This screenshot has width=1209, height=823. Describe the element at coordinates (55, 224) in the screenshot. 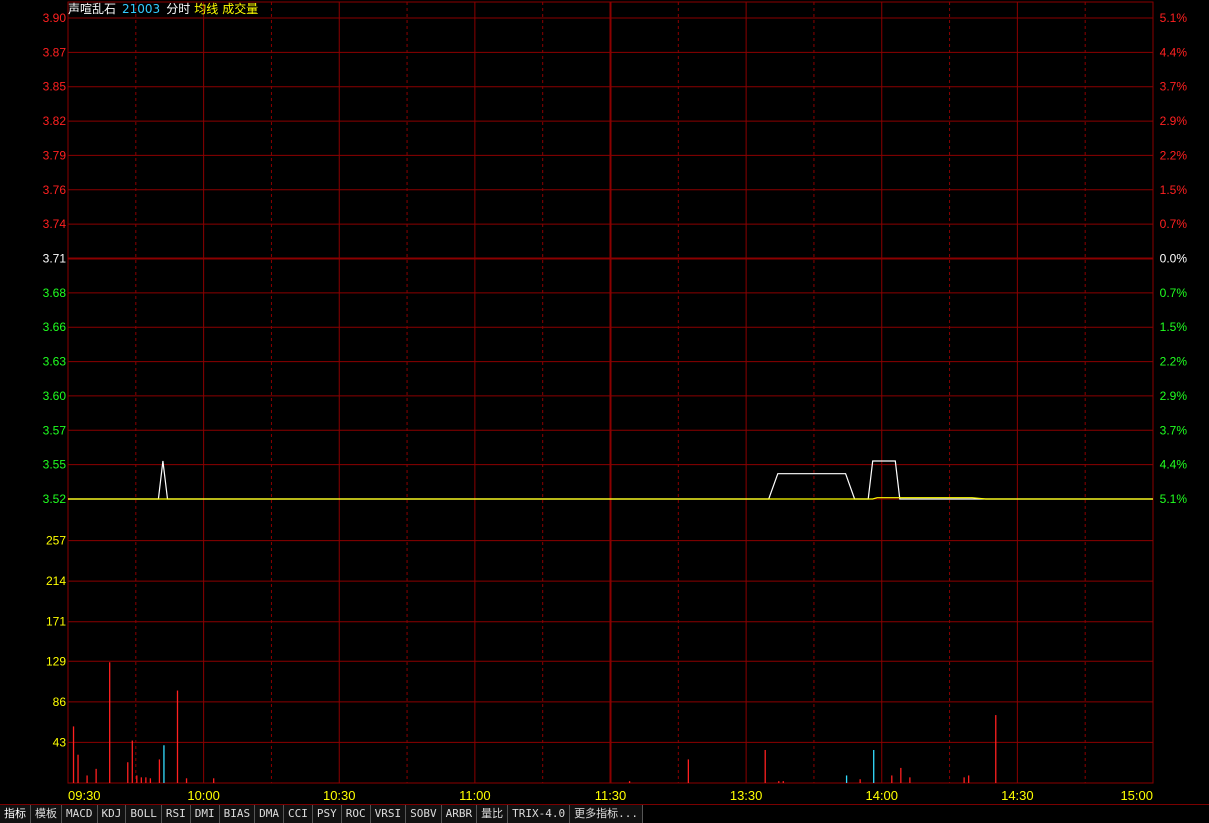

I see `price-axis-label: 3.74` at that location.